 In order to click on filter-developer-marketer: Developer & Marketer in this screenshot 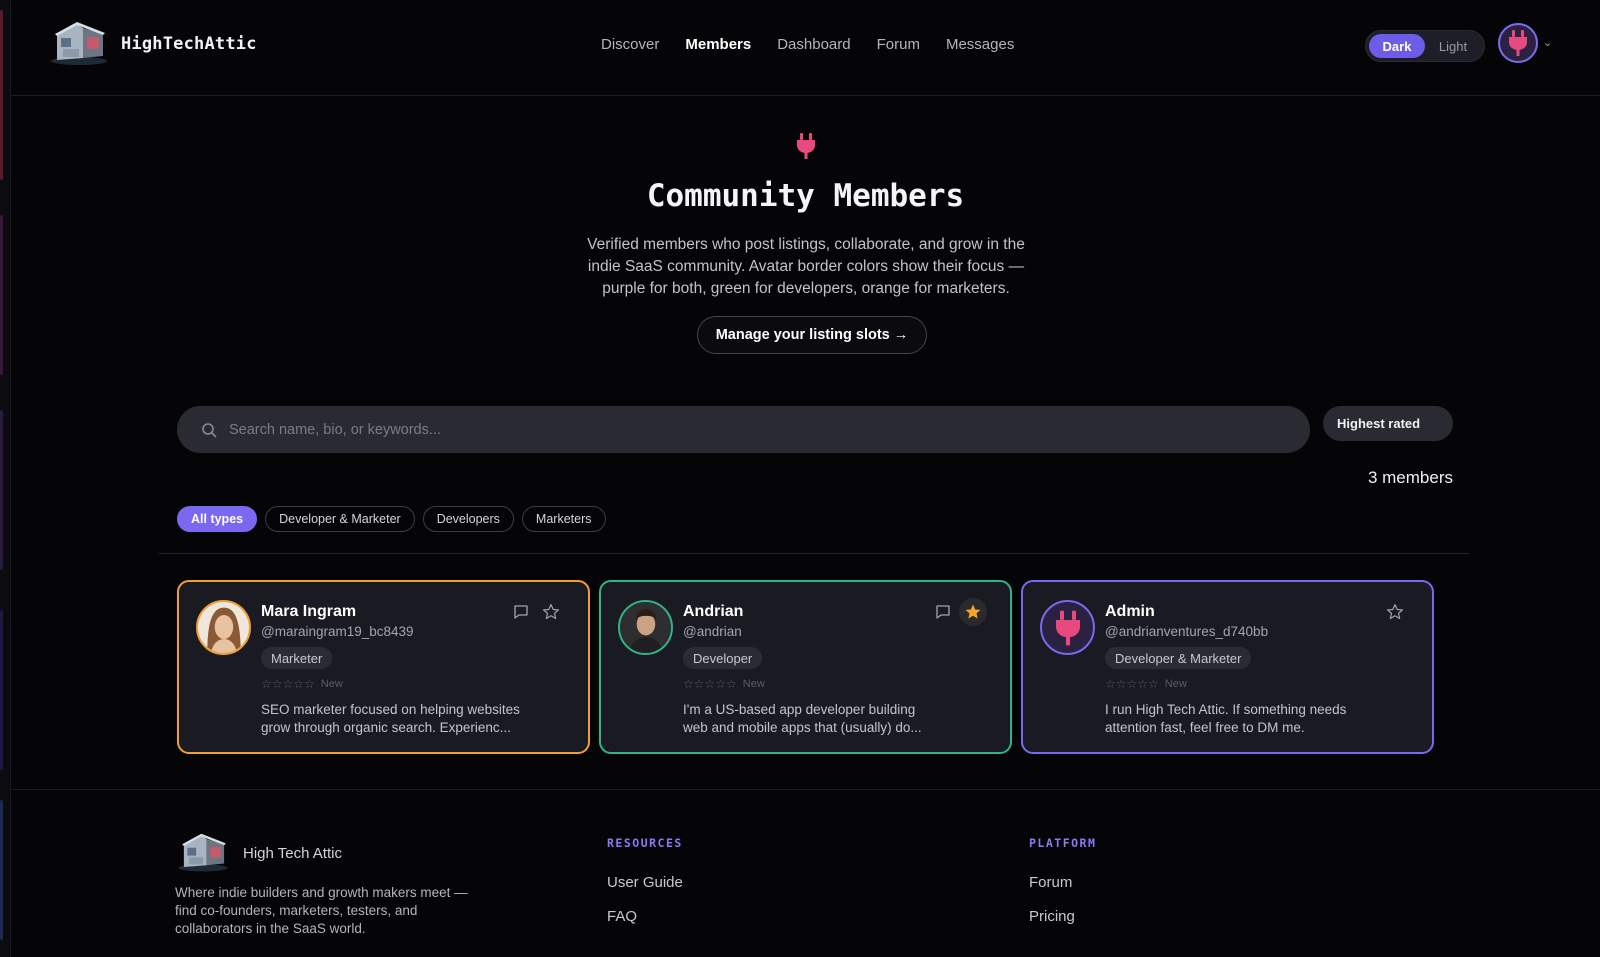, I will do `click(340, 519)`.